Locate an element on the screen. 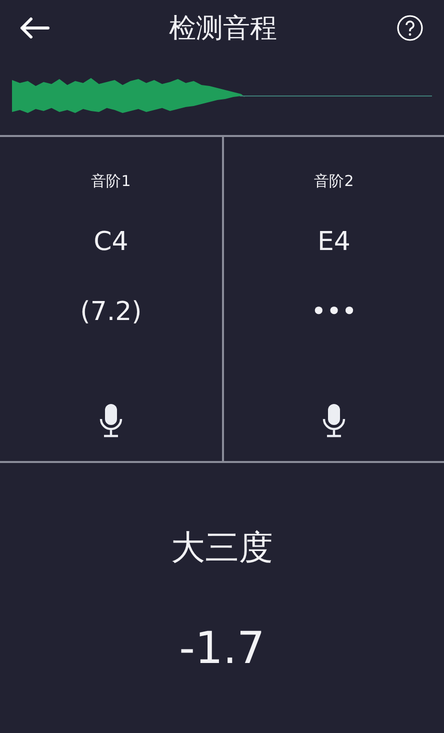 This screenshot has height=733, width=444. pitch-reading: ••• is located at coordinates (333, 312).